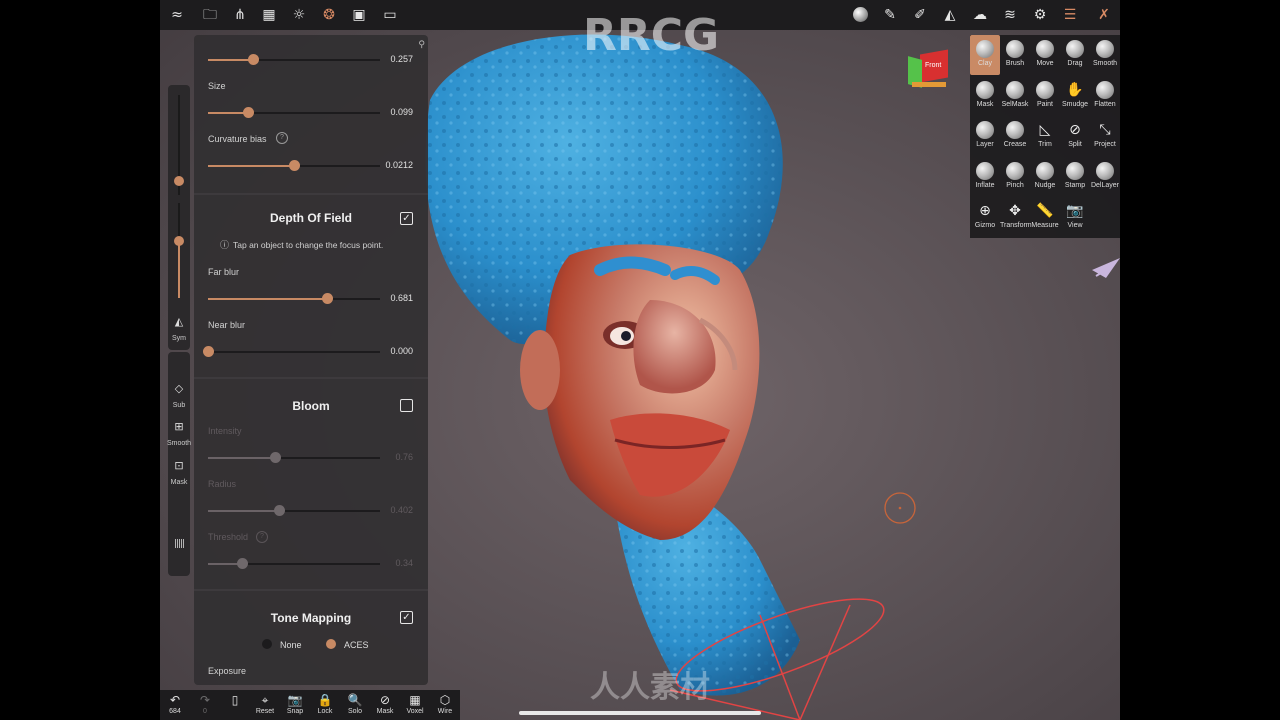 The height and width of the screenshot is (720, 1280). What do you see at coordinates (445, 700) in the screenshot?
I see `wire-icon: ⬡` at bounding box center [445, 700].